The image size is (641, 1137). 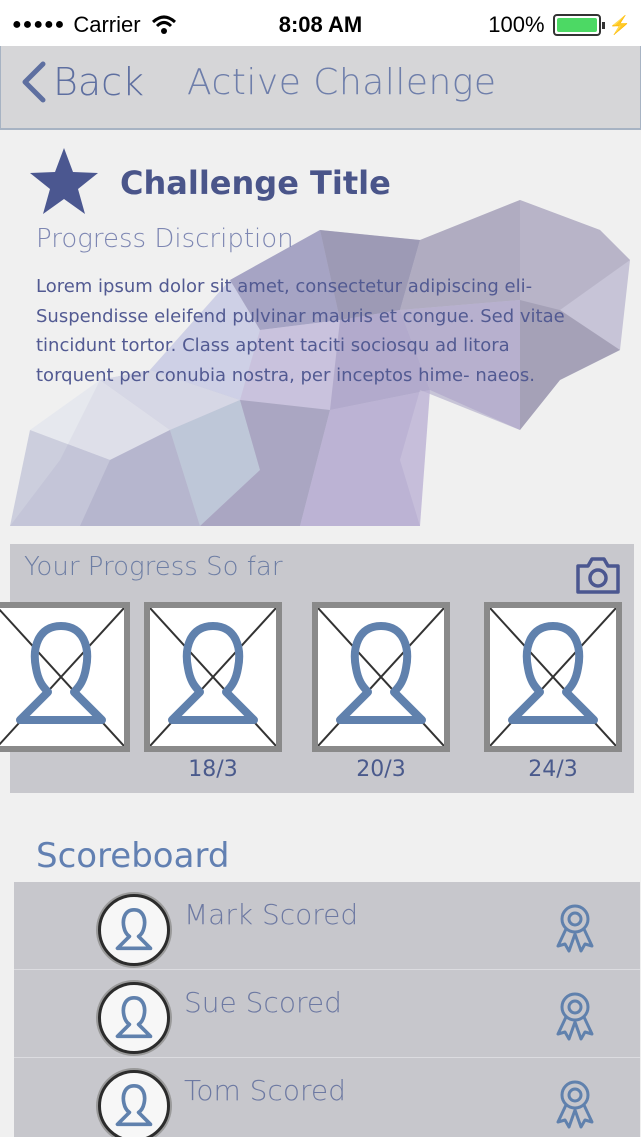 What do you see at coordinates (133, 856) in the screenshot?
I see `scoreboard-title: Scoreboard` at bounding box center [133, 856].